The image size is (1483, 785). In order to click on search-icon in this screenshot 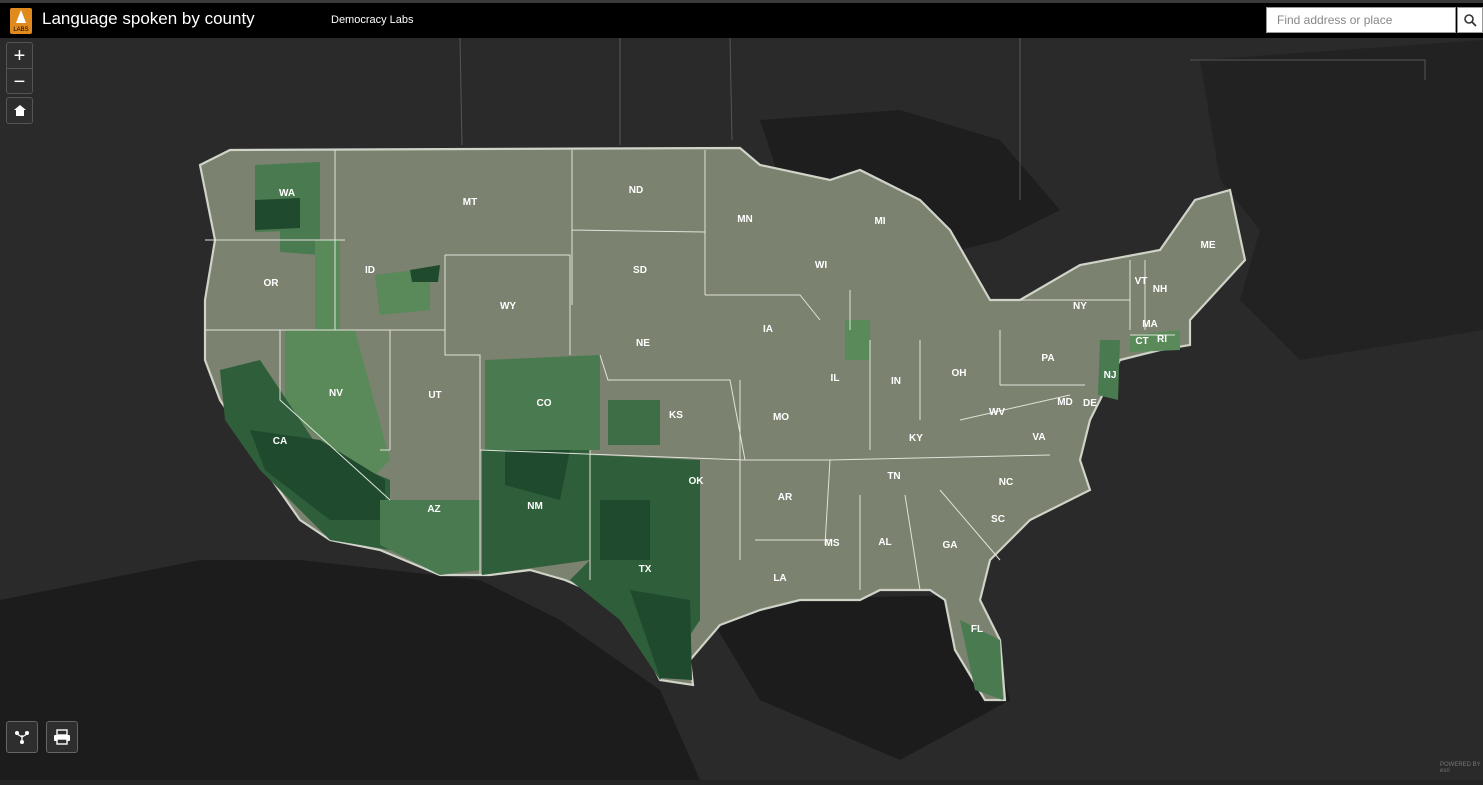, I will do `click(1470, 20)`.